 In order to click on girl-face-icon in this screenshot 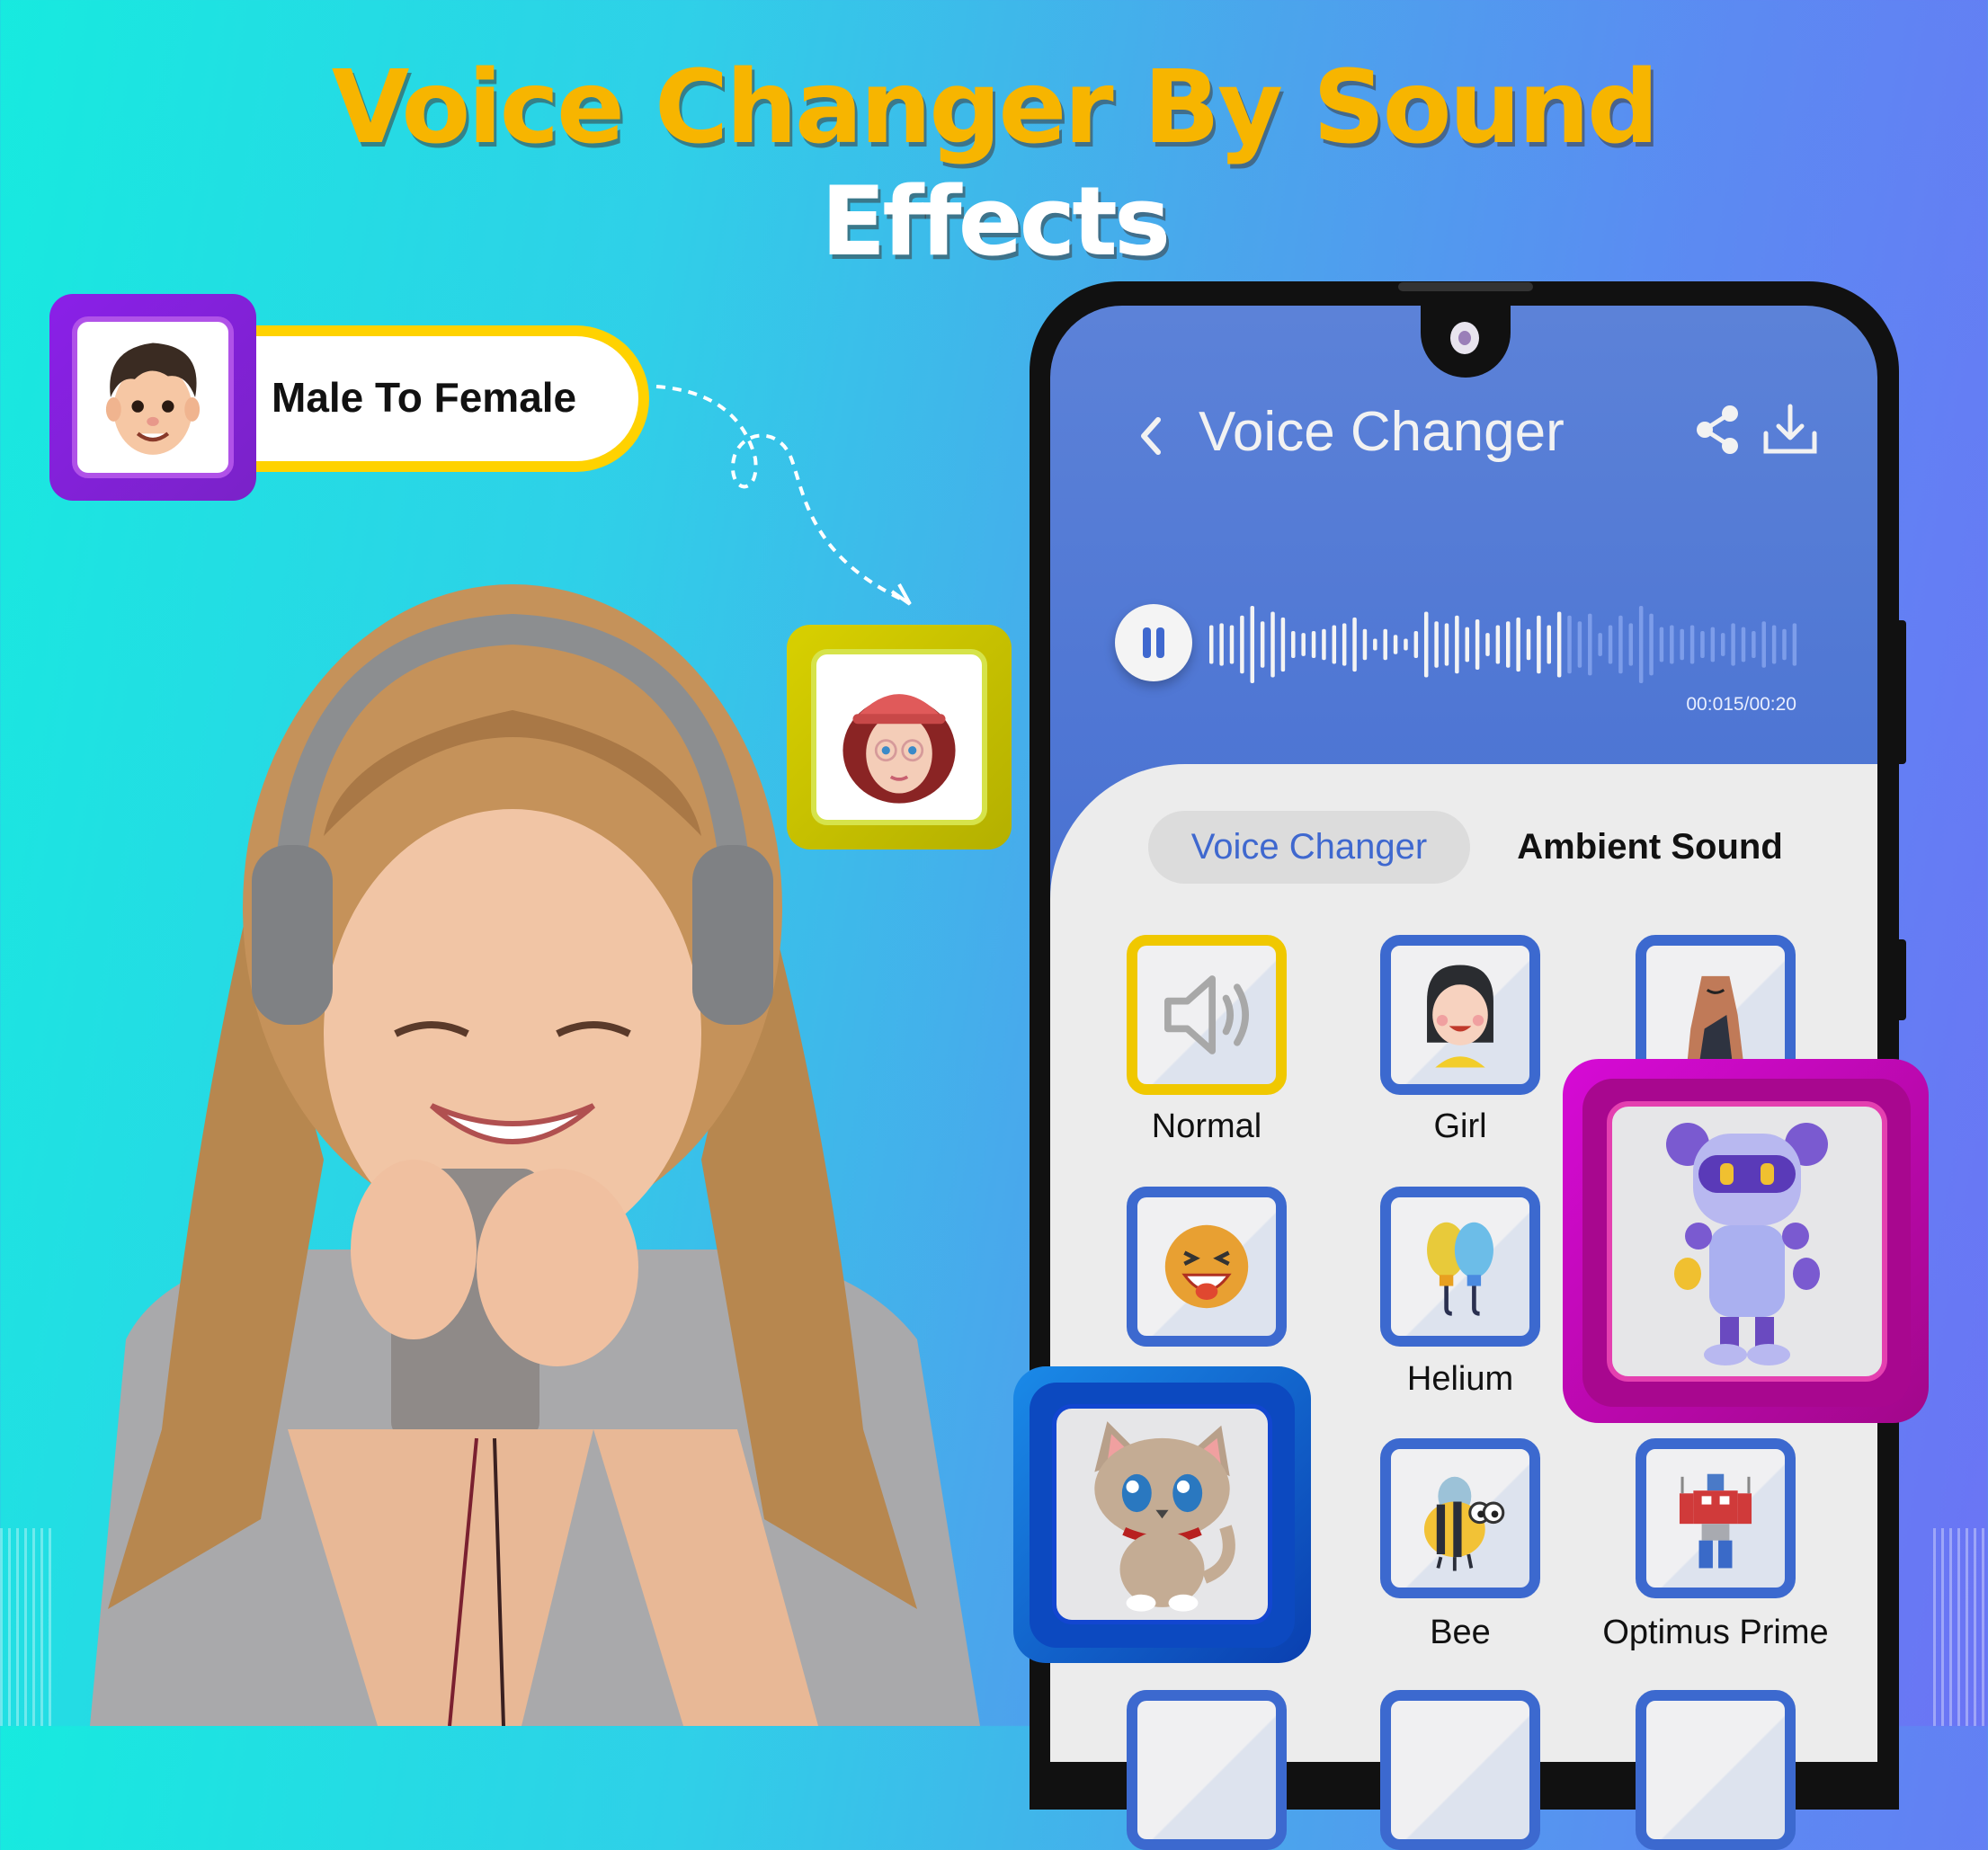, I will do `click(1460, 1016)`.